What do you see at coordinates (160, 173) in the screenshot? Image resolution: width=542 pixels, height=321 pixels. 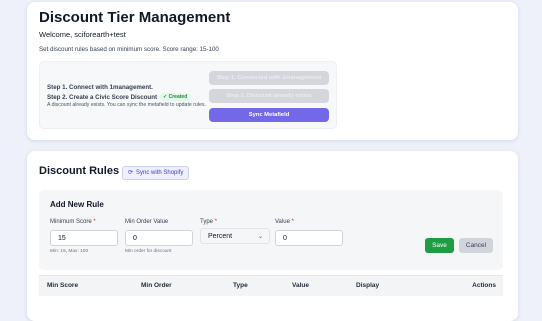 I see `sync-shopify-label: Sync with Shopify` at bounding box center [160, 173].